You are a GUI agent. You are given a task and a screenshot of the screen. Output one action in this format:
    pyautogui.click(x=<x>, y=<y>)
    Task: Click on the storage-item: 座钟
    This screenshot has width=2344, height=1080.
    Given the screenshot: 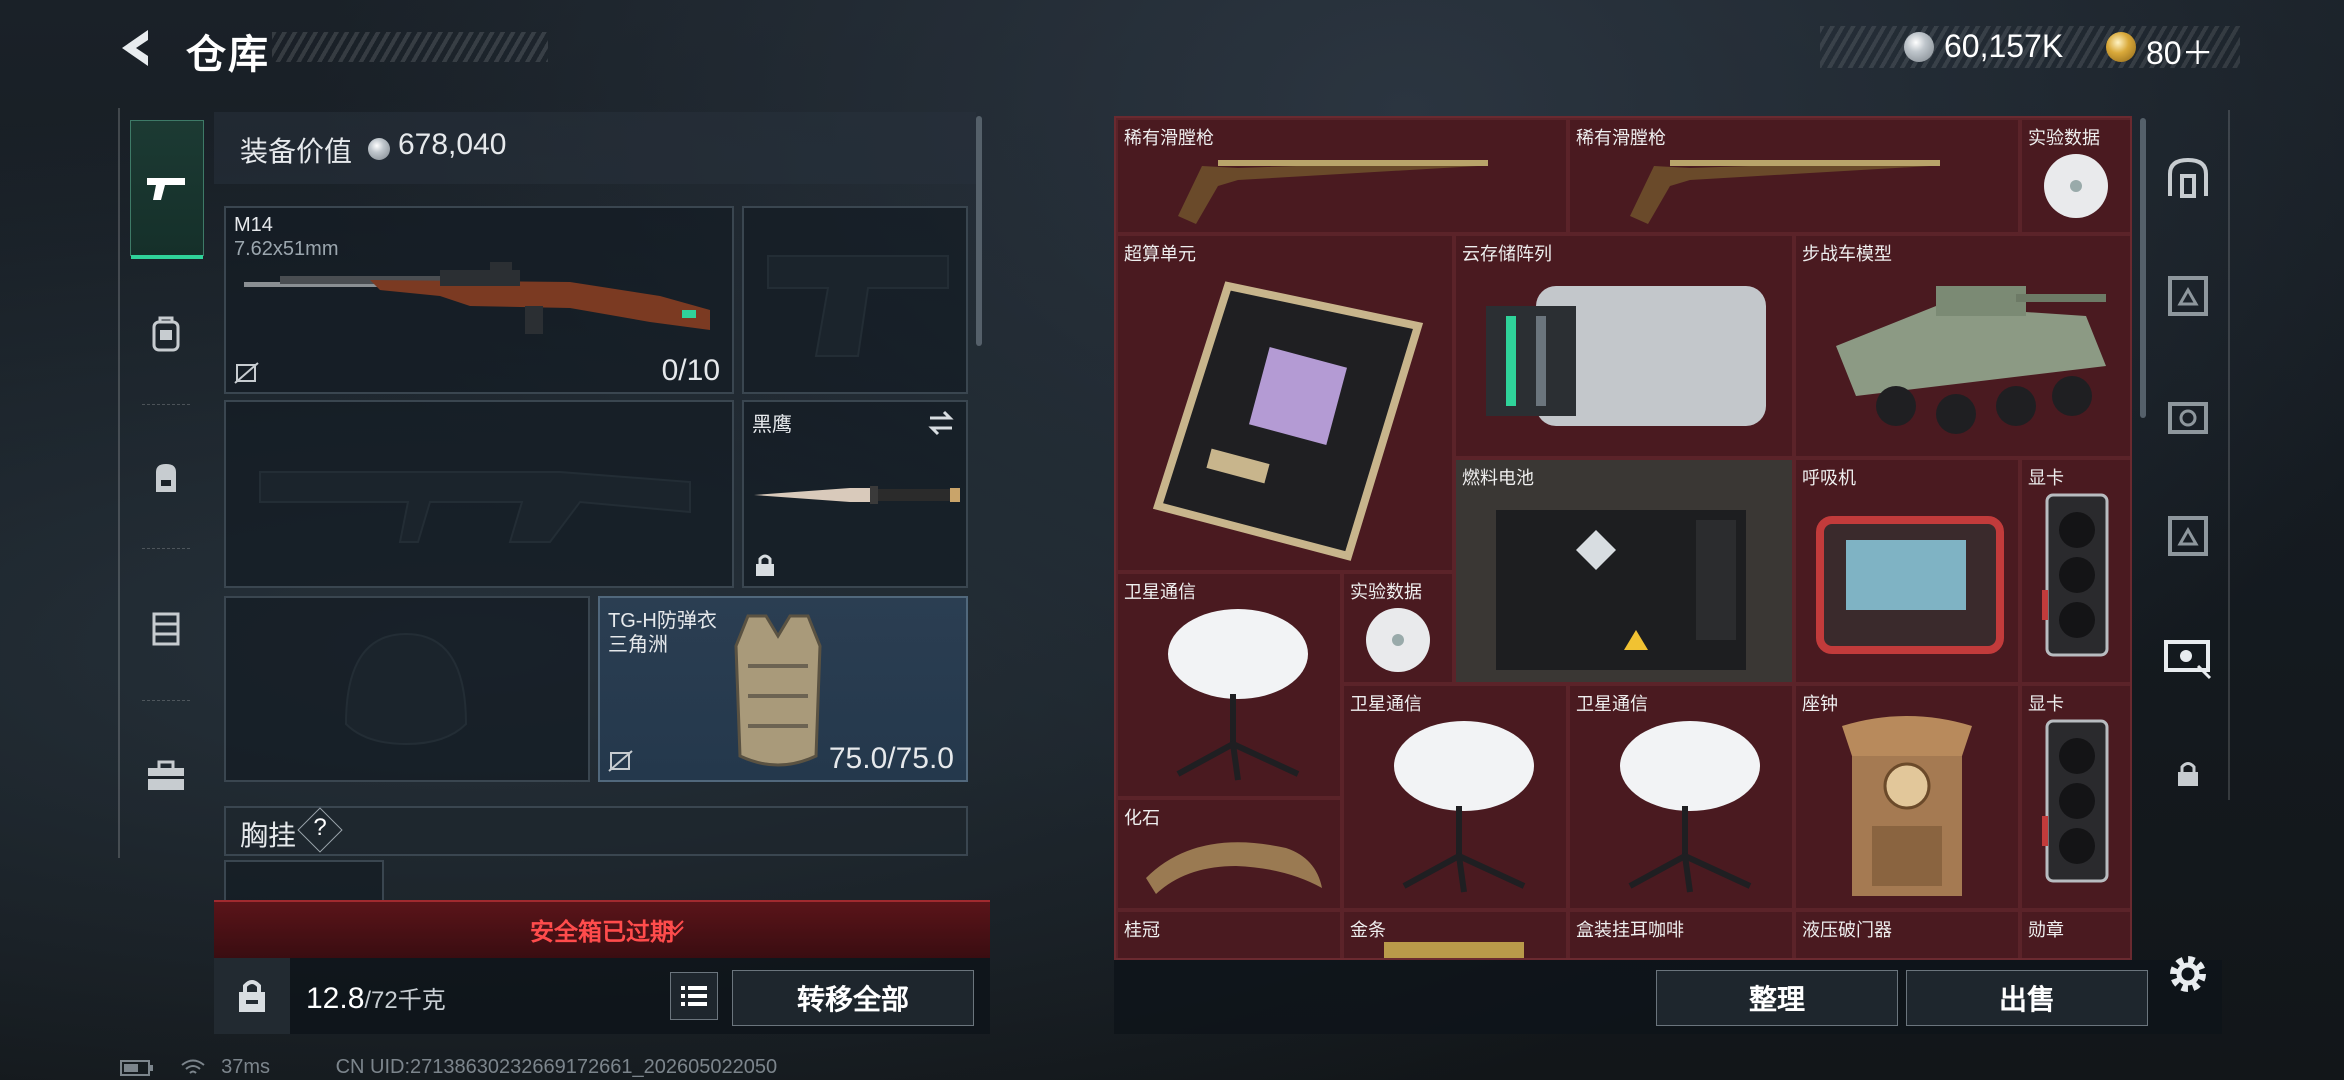 What is the action you would take?
    pyautogui.click(x=1907, y=797)
    